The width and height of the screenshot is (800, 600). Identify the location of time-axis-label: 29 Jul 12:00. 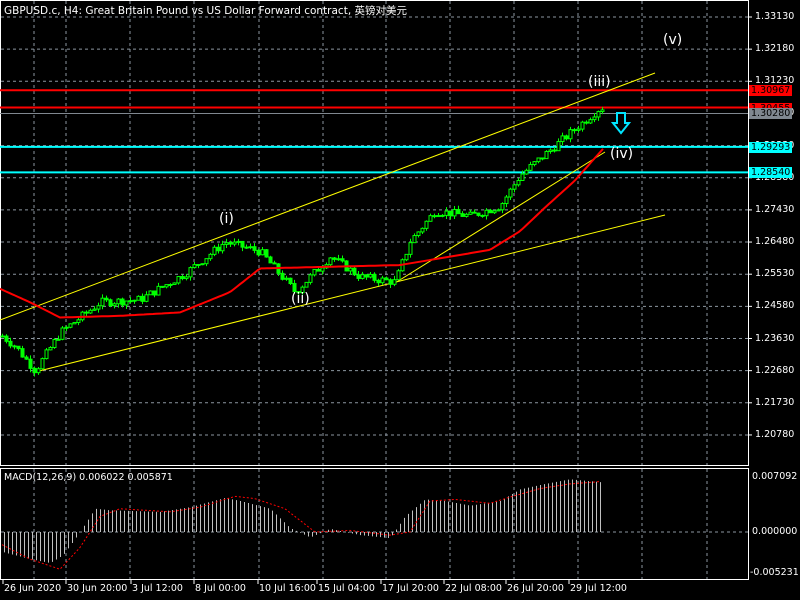
(598, 588).